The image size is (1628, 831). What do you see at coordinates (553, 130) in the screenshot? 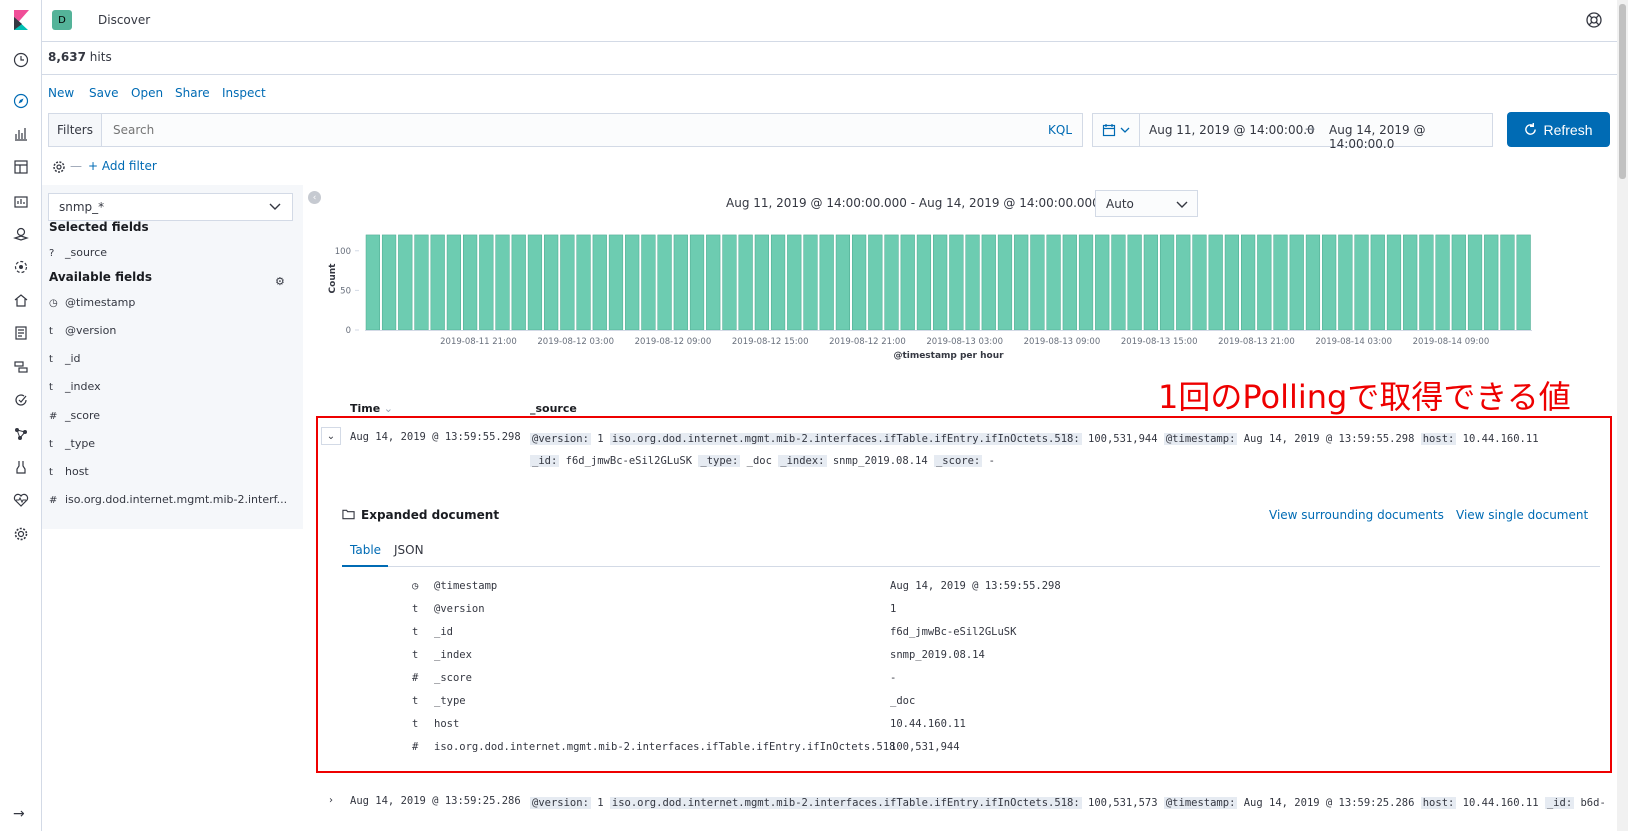
I see `search-input` at bounding box center [553, 130].